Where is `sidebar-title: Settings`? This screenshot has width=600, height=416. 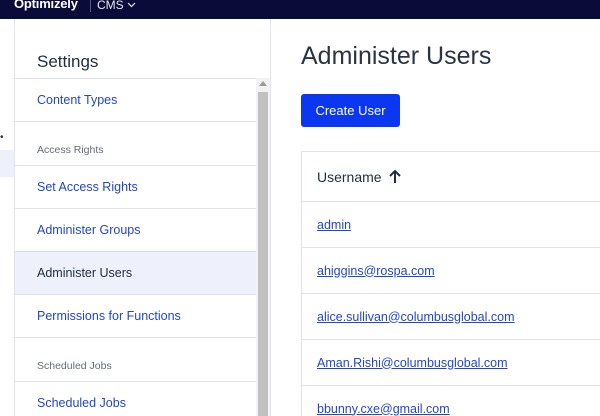 sidebar-title: Settings is located at coordinates (68, 61).